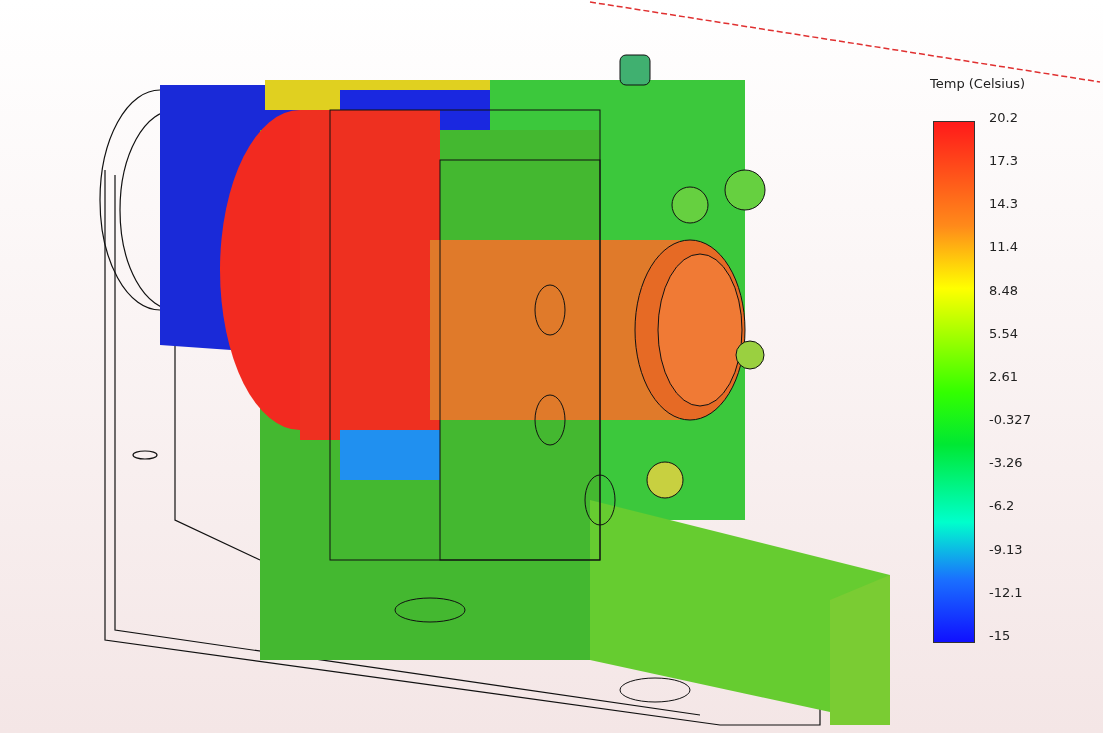 Image resolution: width=1103 pixels, height=733 pixels. What do you see at coordinates (1004, 118) in the screenshot?
I see `scale-label: 20.2` at bounding box center [1004, 118].